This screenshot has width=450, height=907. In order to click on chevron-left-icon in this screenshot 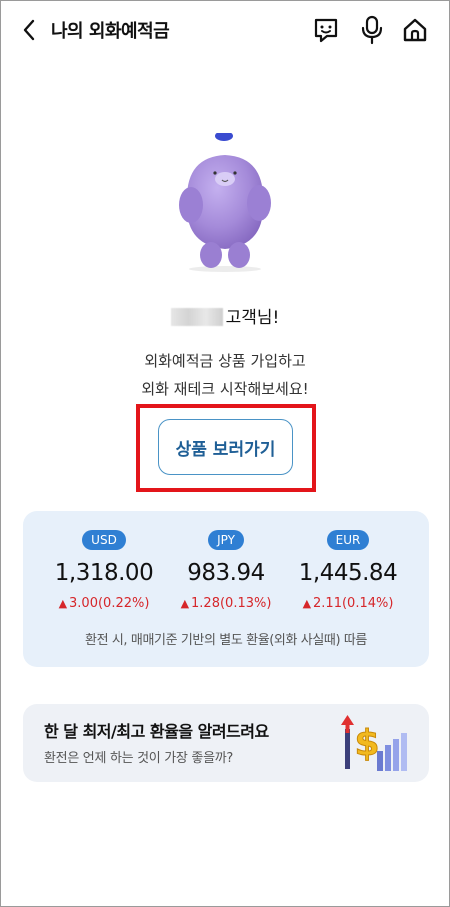, I will do `click(29, 30)`.